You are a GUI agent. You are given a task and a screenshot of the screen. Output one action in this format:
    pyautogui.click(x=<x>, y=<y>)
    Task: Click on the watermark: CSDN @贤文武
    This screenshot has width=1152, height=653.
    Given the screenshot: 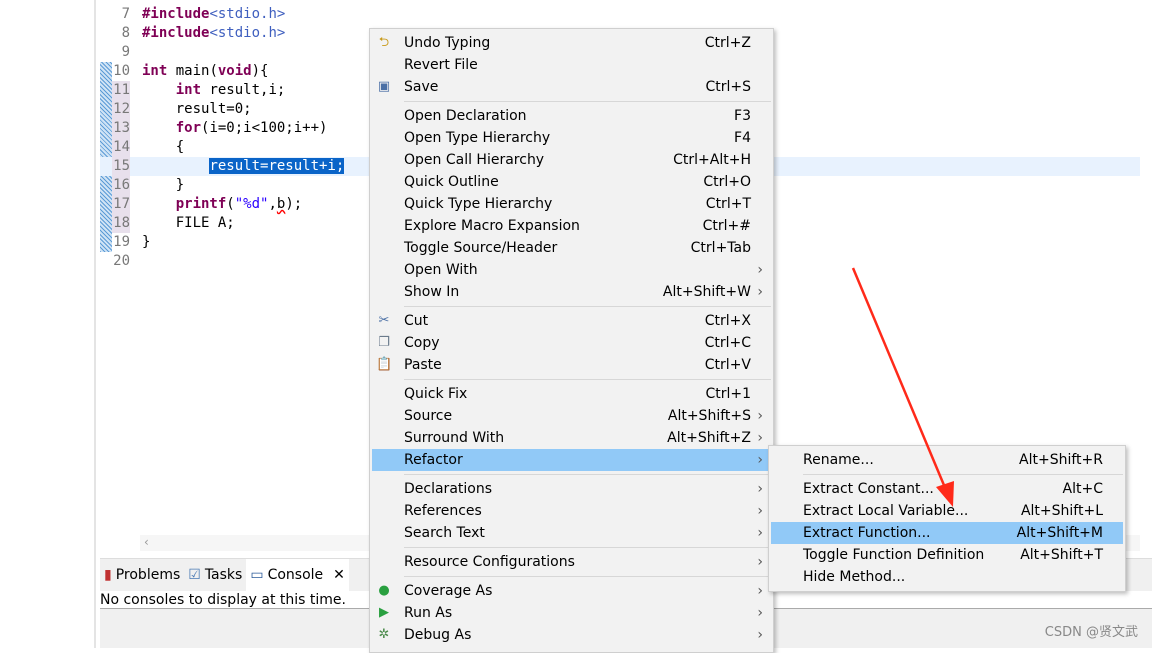 What is the action you would take?
    pyautogui.click(x=1091, y=632)
    